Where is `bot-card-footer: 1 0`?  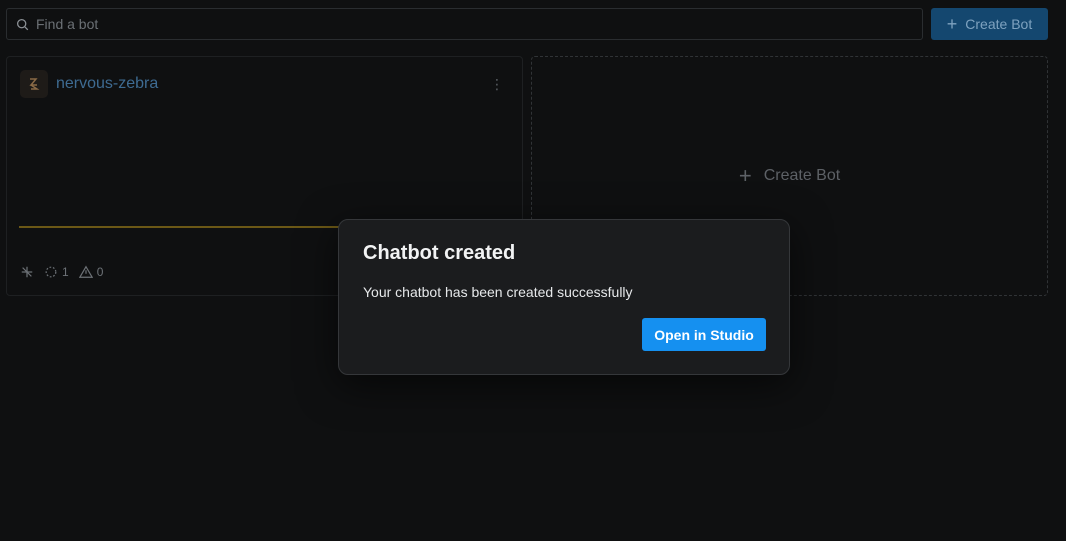
bot-card-footer: 1 0 is located at coordinates (61, 272).